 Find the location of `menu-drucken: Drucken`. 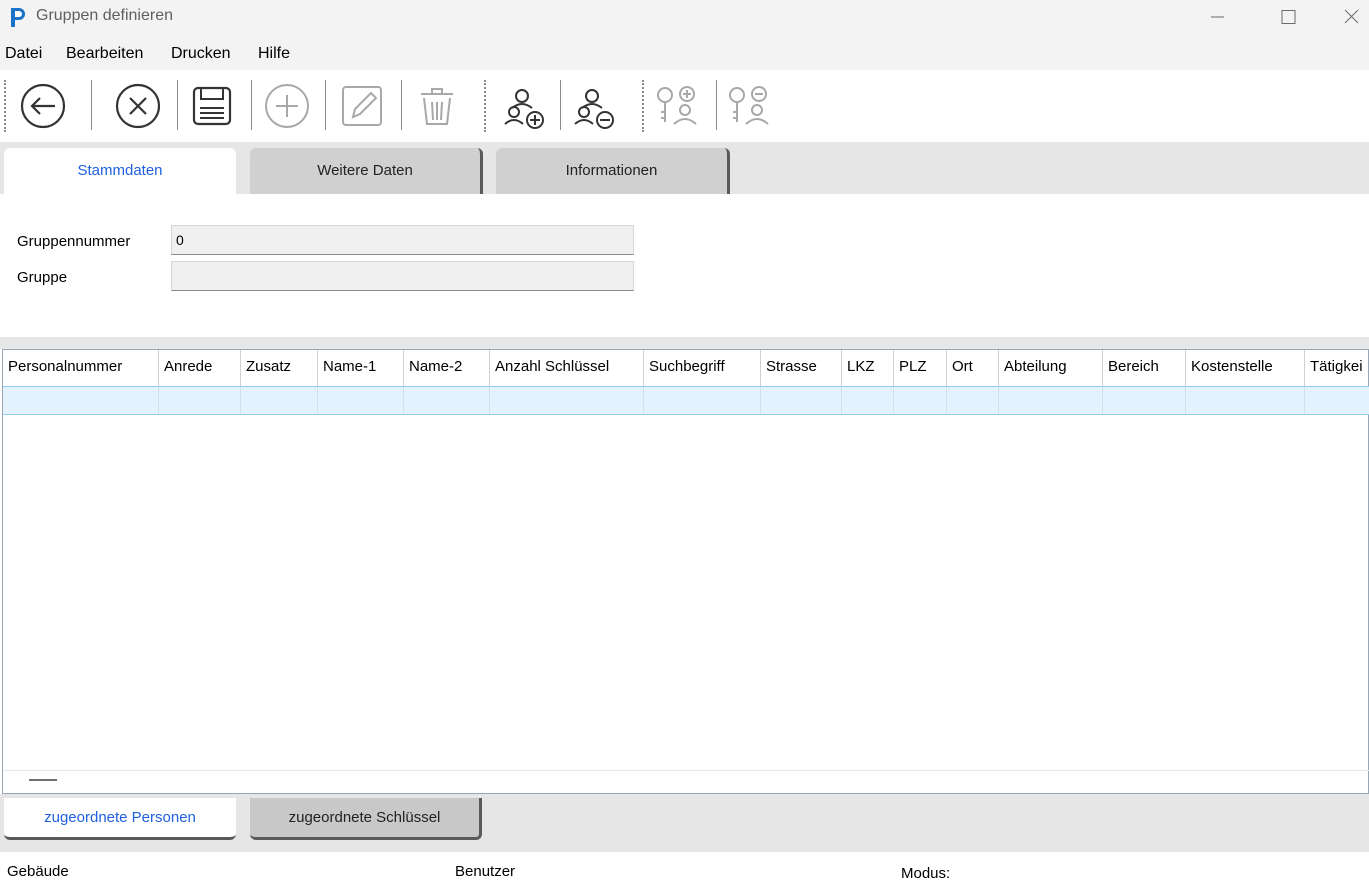

menu-drucken: Drucken is located at coordinates (201, 54).